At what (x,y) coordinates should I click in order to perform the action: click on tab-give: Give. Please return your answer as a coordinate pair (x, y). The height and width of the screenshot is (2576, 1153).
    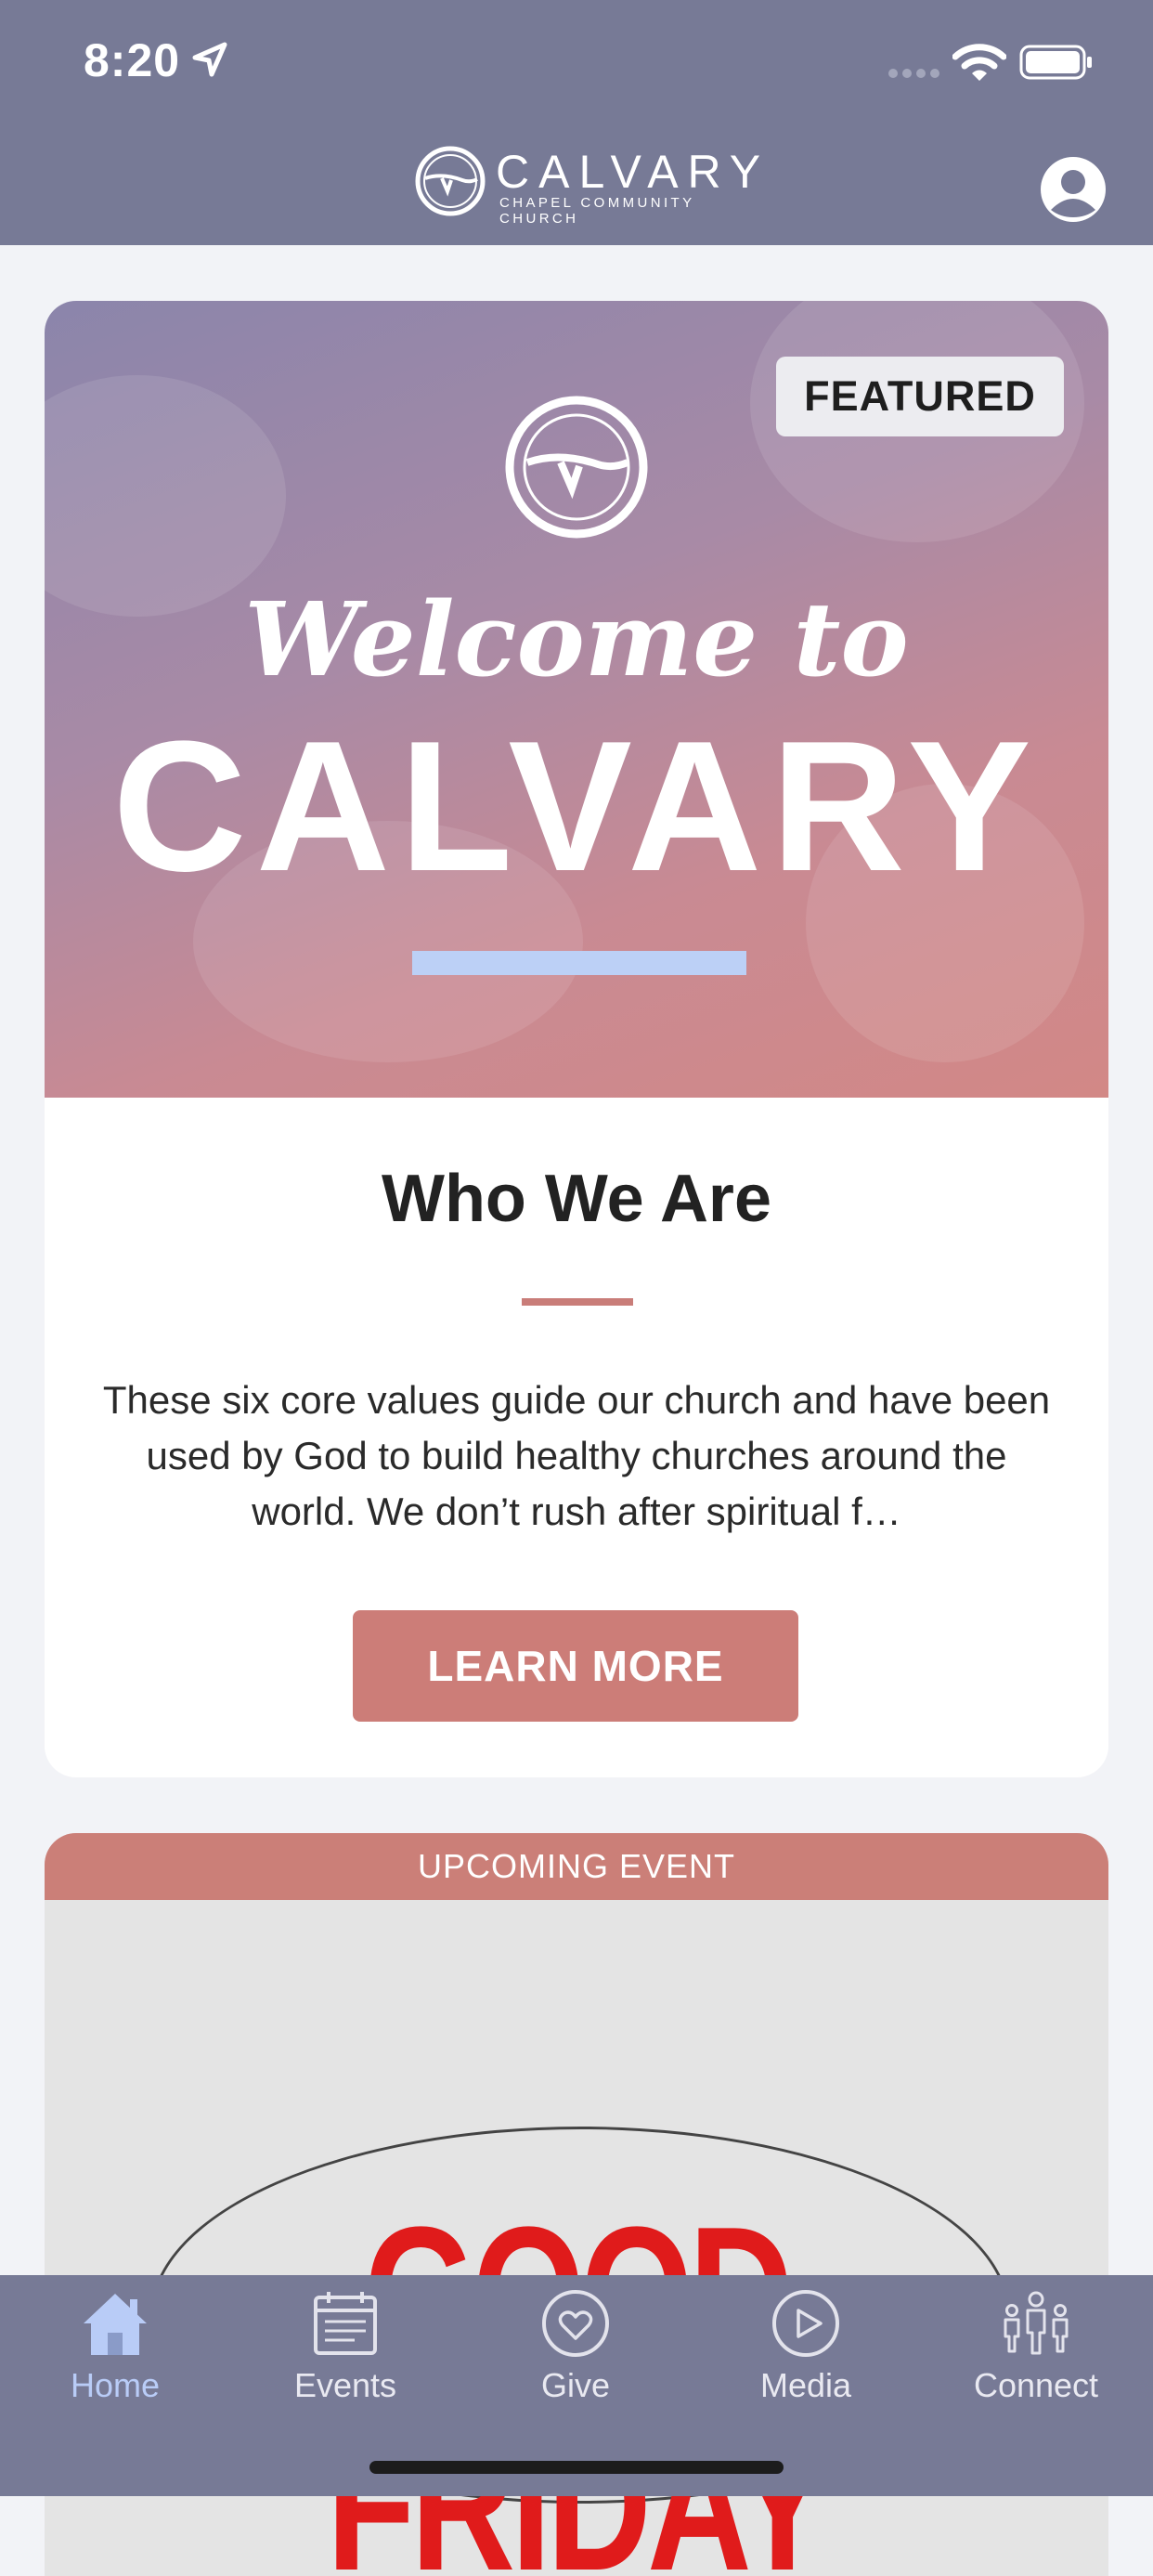
    Looking at the image, I should click on (575, 2357).